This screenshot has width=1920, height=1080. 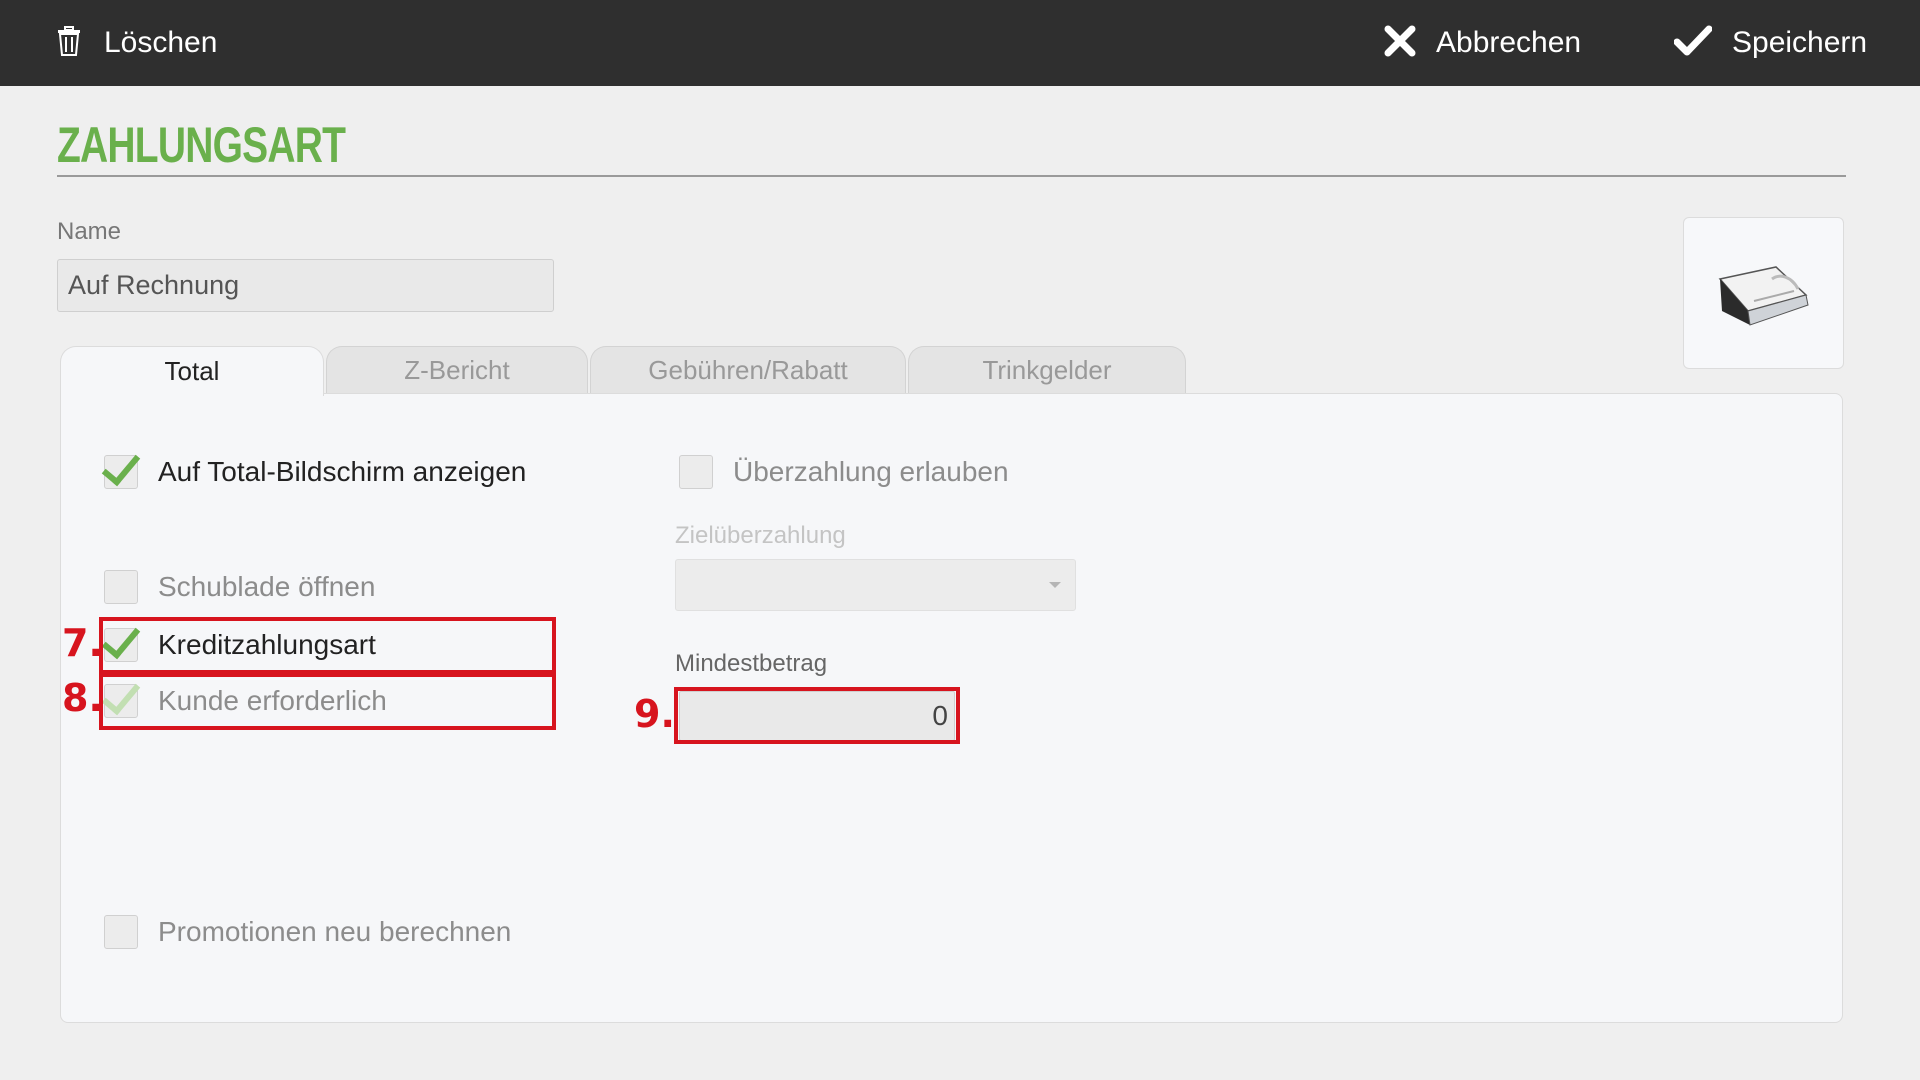 What do you see at coordinates (875, 585) in the screenshot?
I see `target-overpayment-select` at bounding box center [875, 585].